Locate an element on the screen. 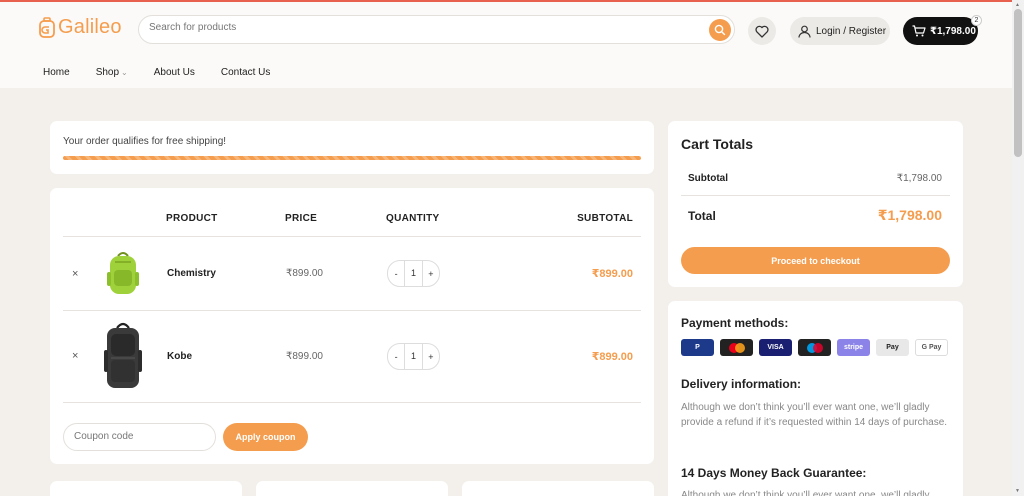  nav-shop: Shop is located at coordinates (112, 72).